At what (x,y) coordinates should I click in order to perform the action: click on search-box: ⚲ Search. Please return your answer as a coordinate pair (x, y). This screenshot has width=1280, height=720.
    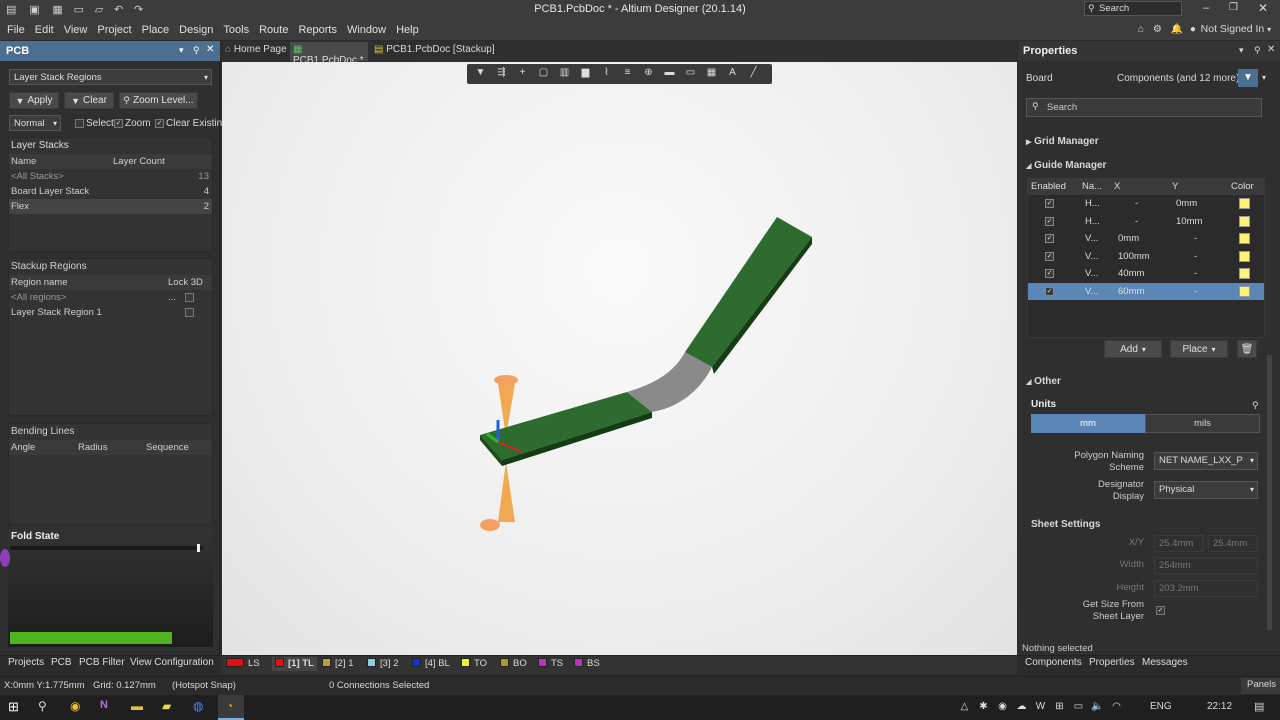
    Looking at the image, I should click on (1133, 8).